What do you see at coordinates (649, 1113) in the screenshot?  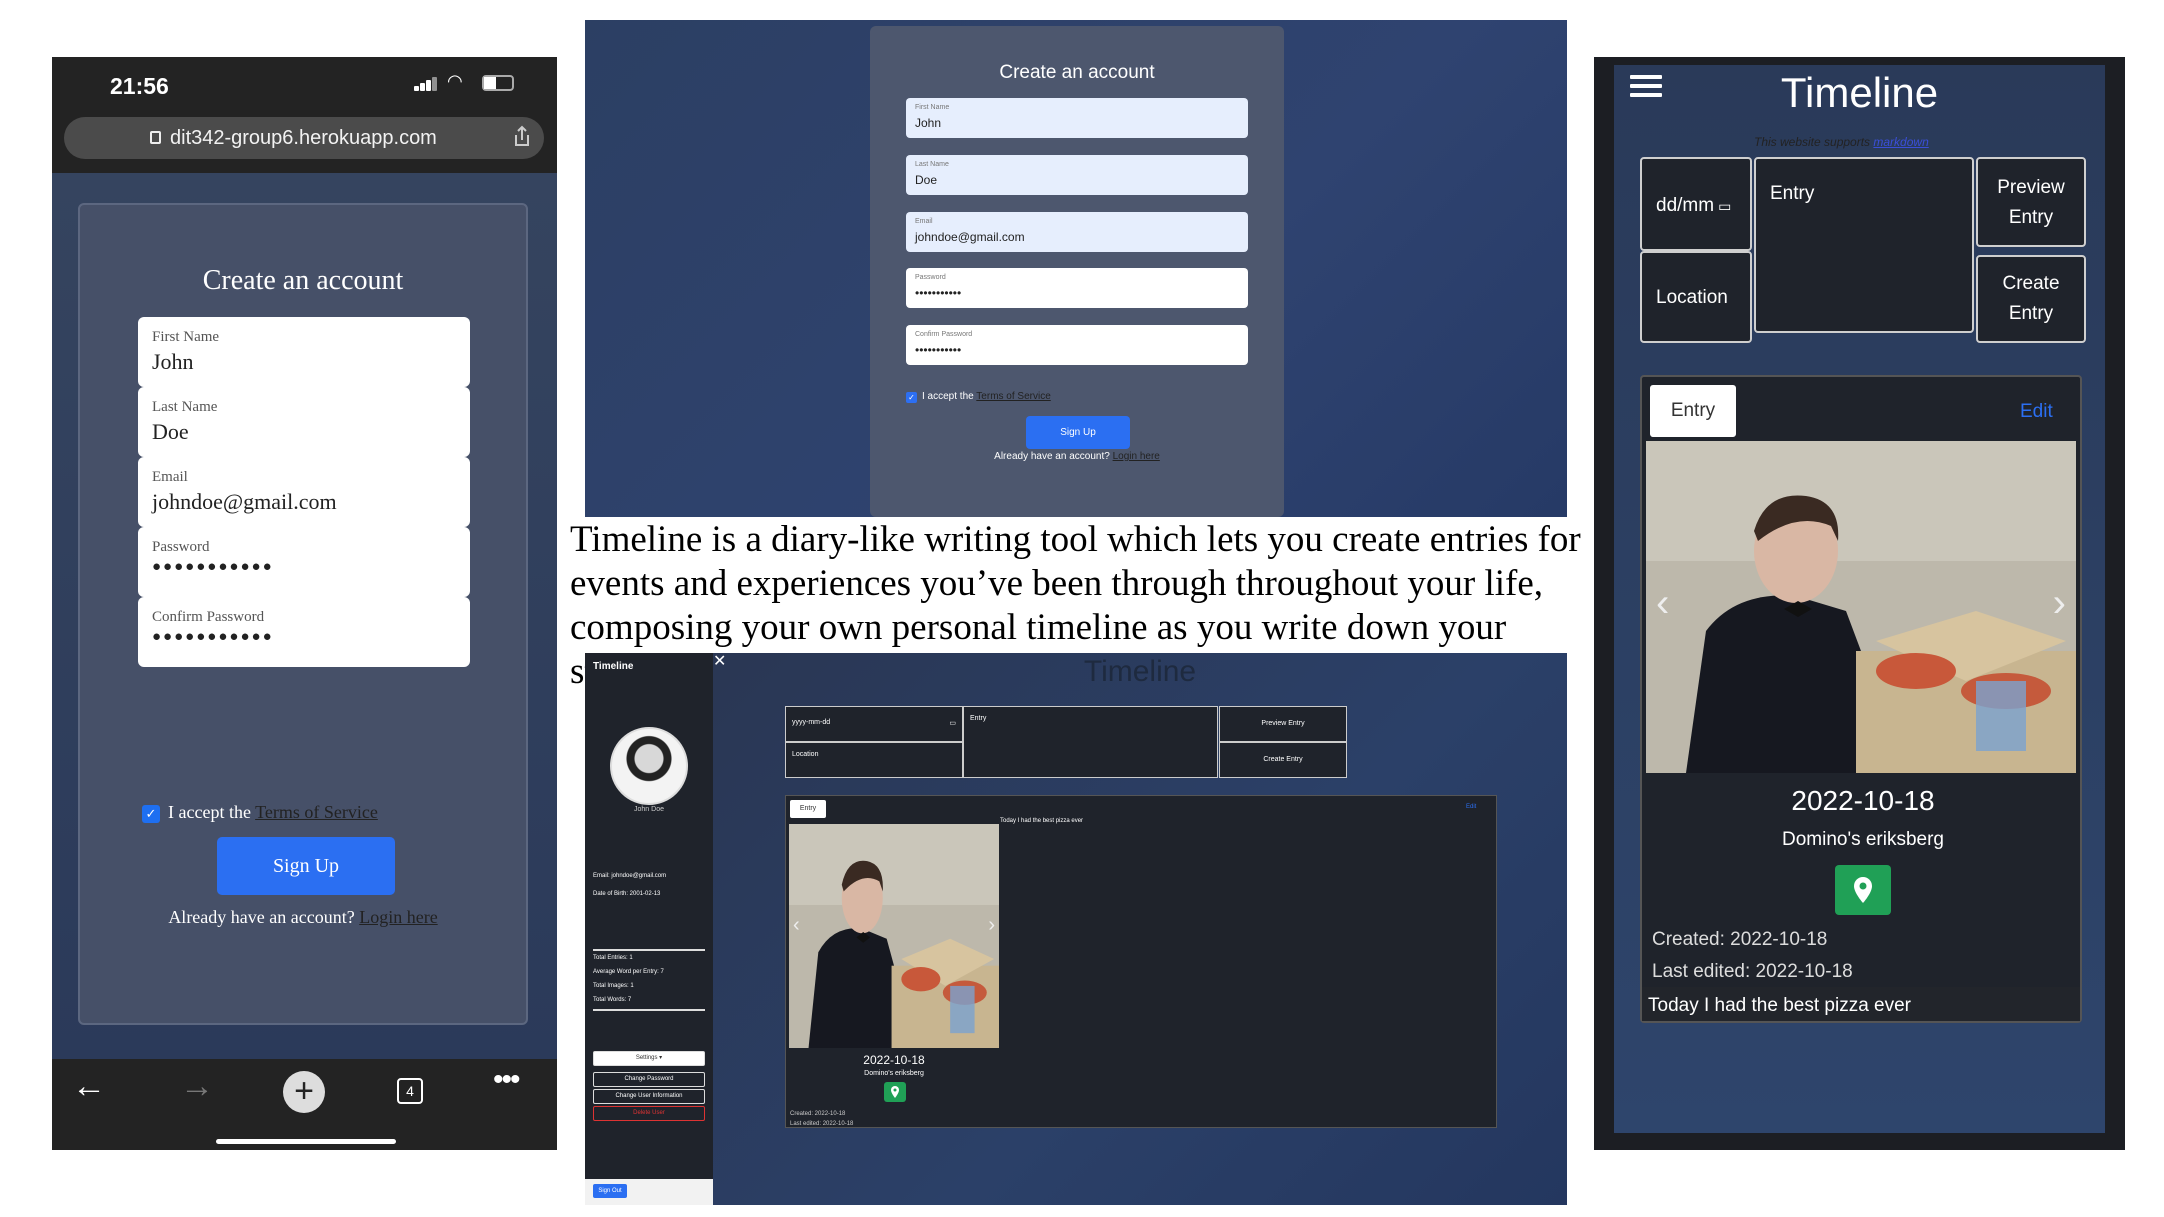 I see `delete-user-button: Delete User` at bounding box center [649, 1113].